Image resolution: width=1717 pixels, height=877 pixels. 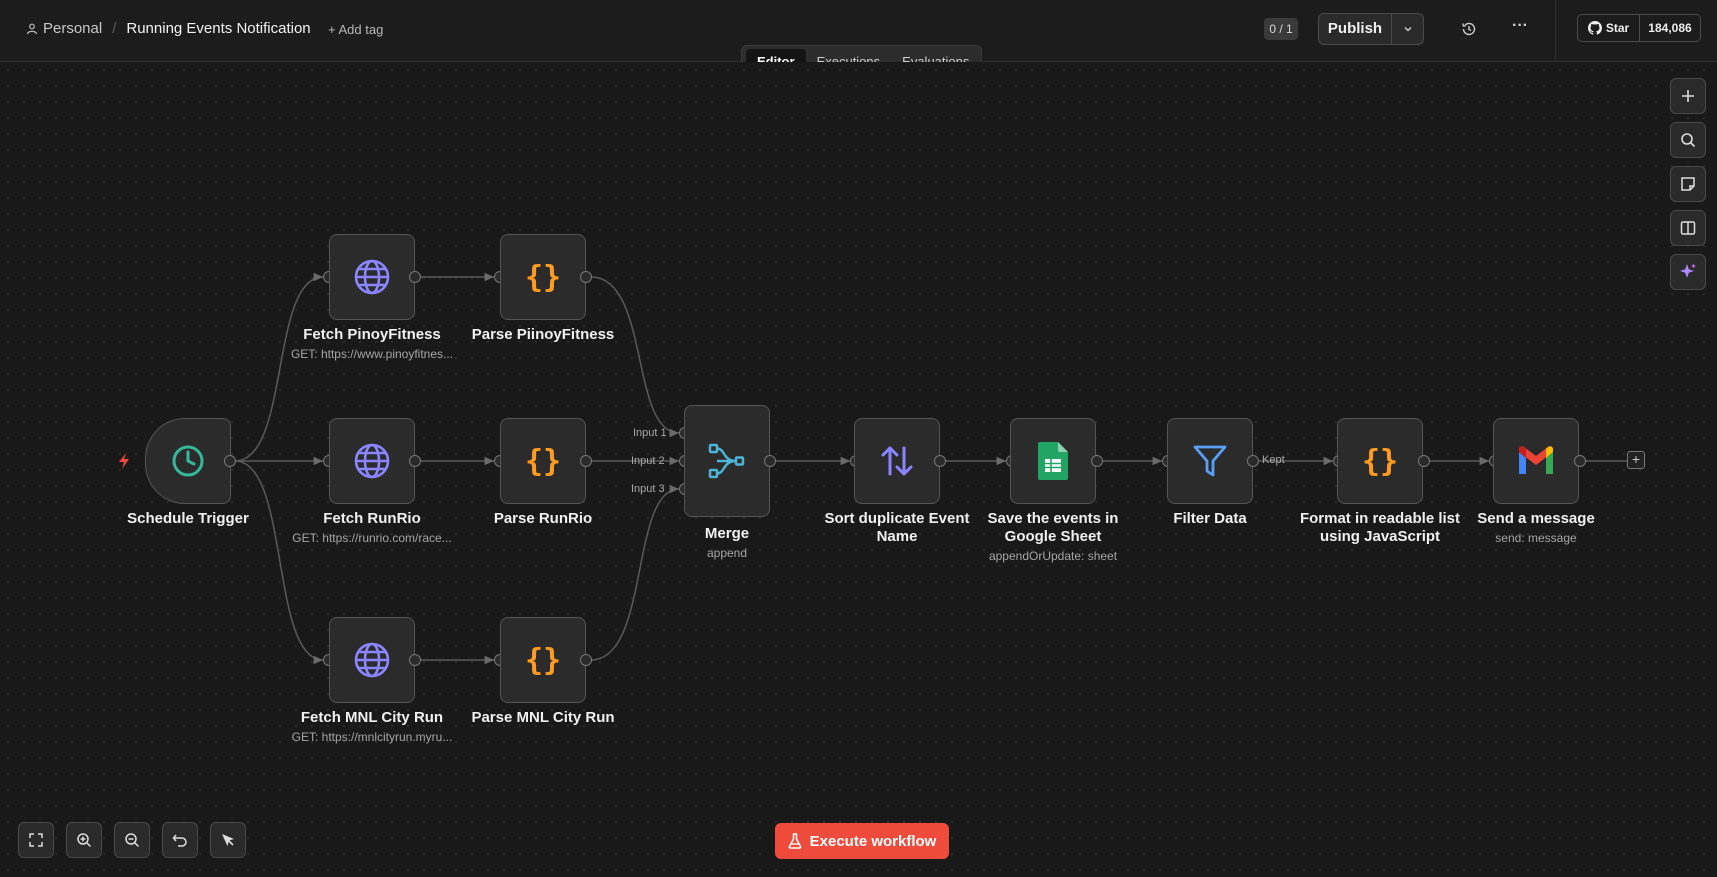 I want to click on fullscreen-icon, so click(x=36, y=840).